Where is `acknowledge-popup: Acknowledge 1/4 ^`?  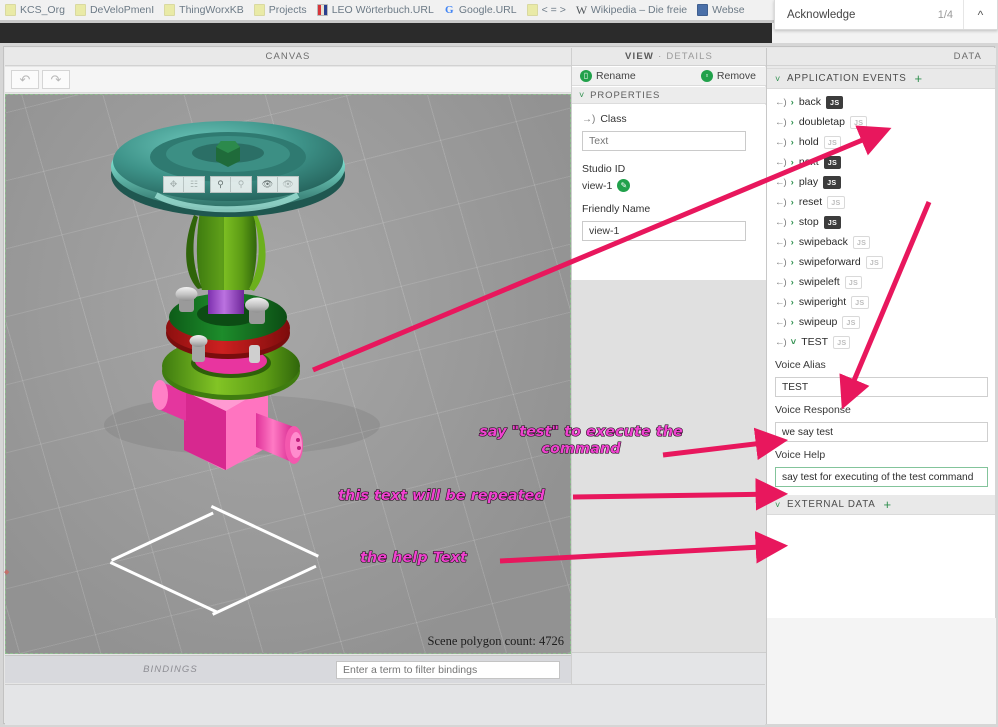 acknowledge-popup: Acknowledge 1/4 ^ is located at coordinates (886, 15).